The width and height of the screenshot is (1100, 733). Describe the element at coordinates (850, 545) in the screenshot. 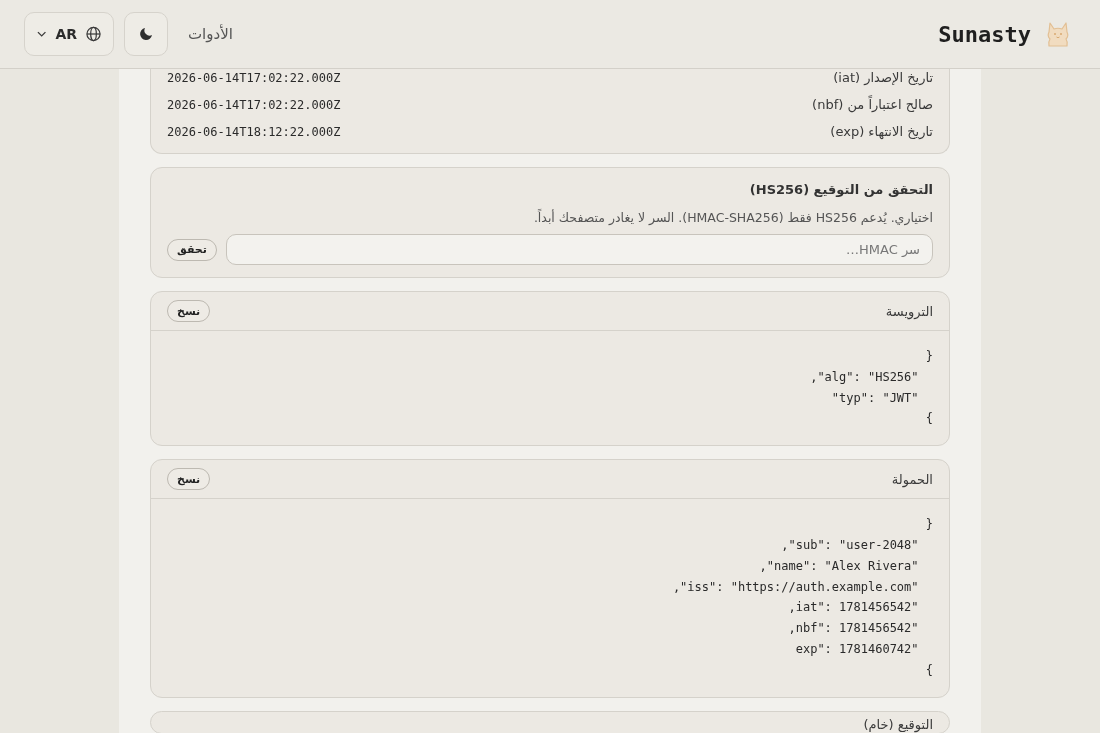

I see `code-line: "sub": "user-2048",` at that location.